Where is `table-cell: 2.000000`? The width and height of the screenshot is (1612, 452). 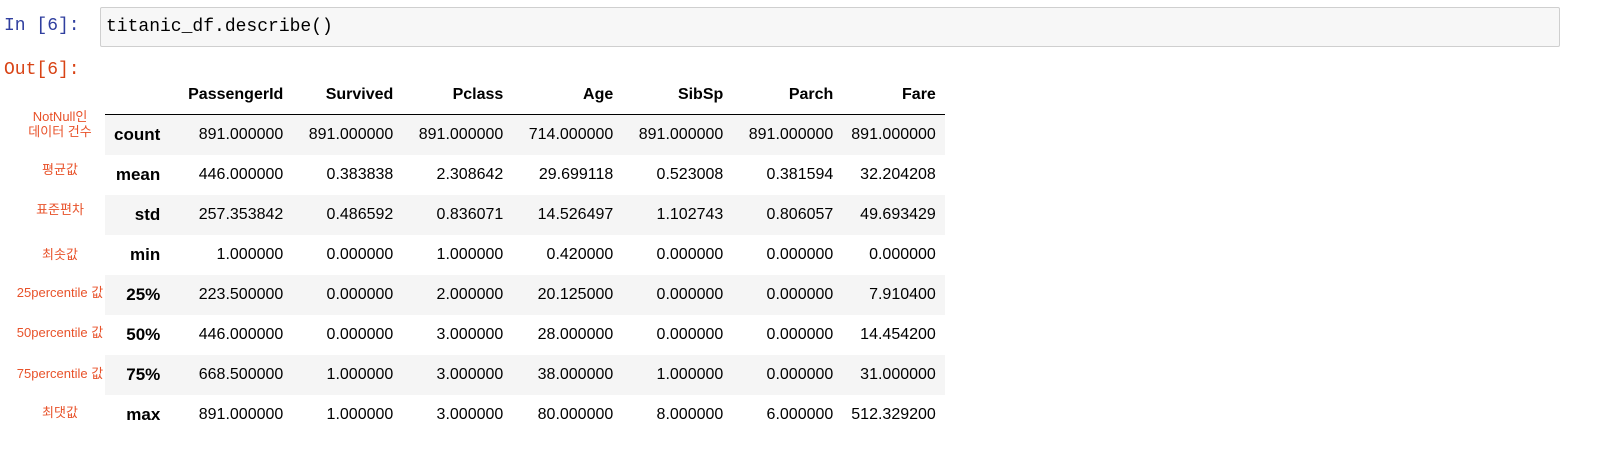
table-cell: 2.000000 is located at coordinates (470, 294).